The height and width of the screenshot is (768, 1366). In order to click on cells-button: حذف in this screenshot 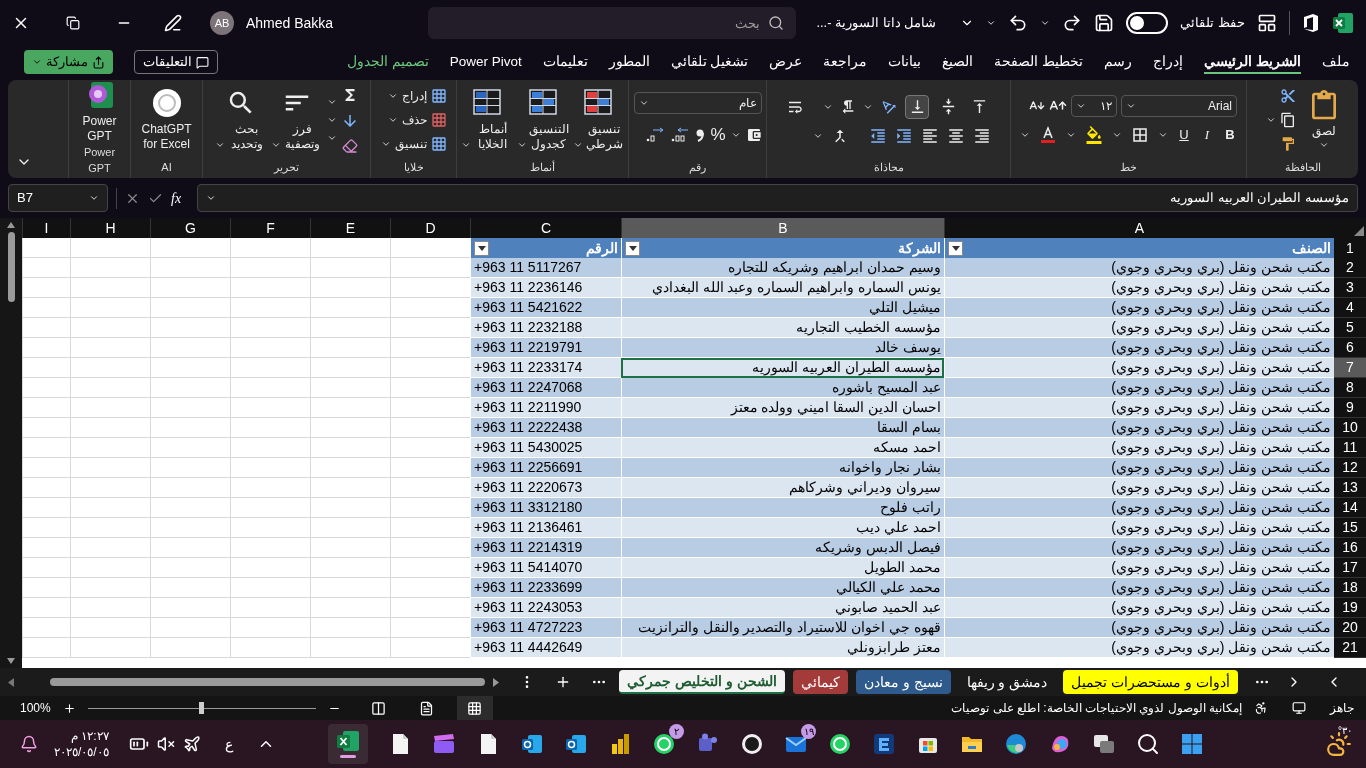, I will do `click(413, 119)`.